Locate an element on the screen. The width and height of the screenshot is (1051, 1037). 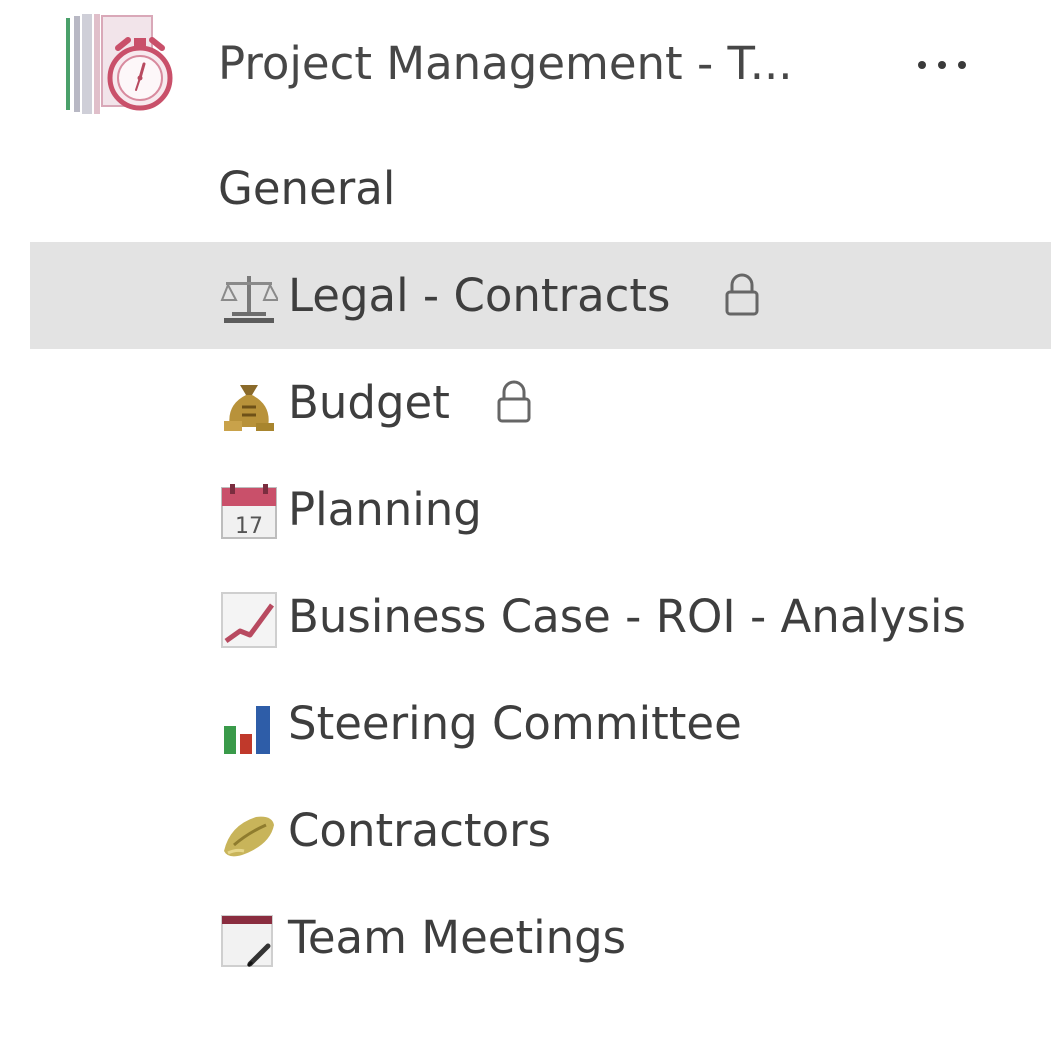
scales-icon is located at coordinates (250, 299).